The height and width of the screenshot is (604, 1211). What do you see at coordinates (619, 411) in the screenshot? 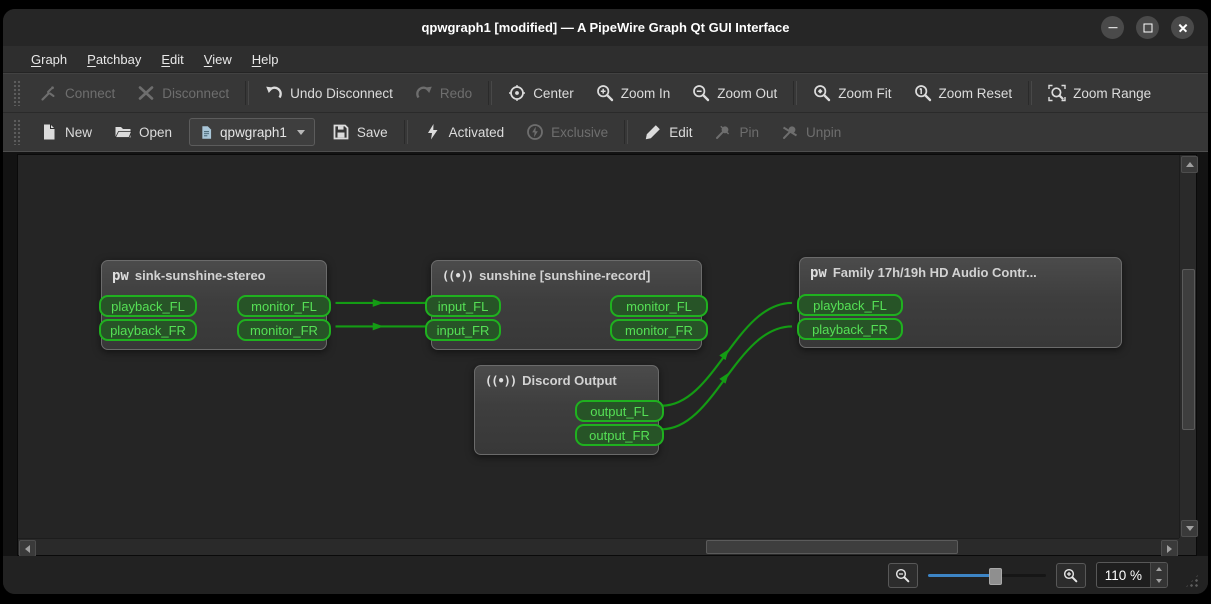
I see `port-discord-output-fl: output_FL` at bounding box center [619, 411].